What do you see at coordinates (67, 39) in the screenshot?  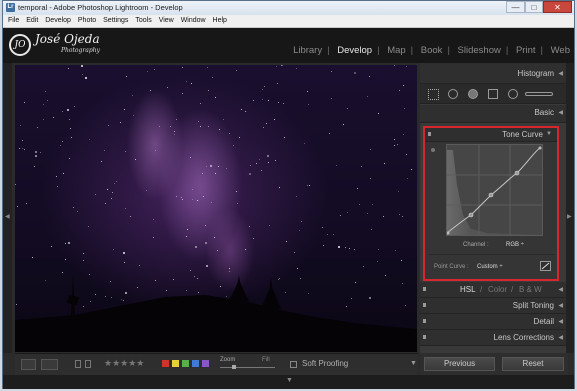 I see `logo-name: José Ojeda` at bounding box center [67, 39].